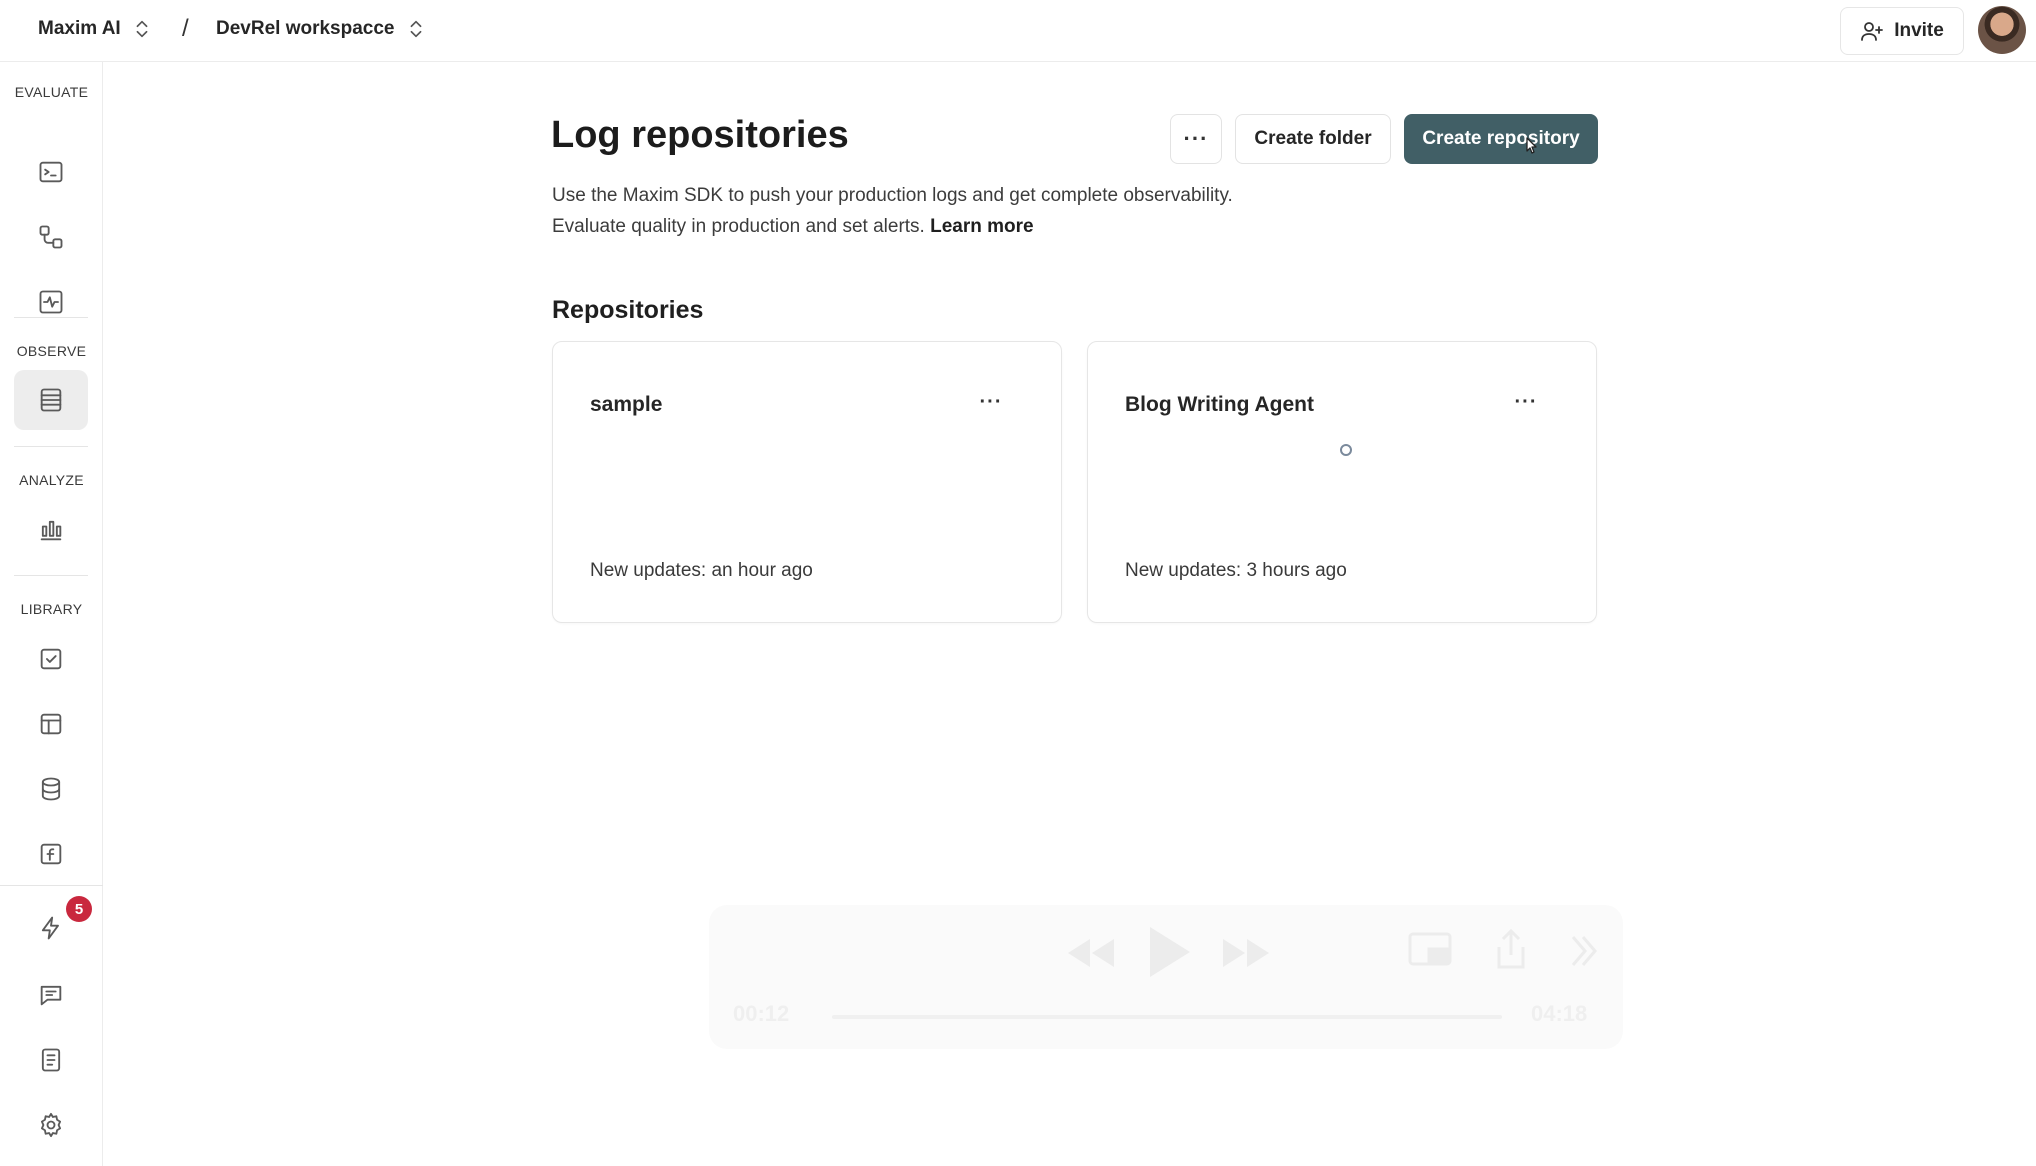  I want to click on nav-playground, so click(51, 172).